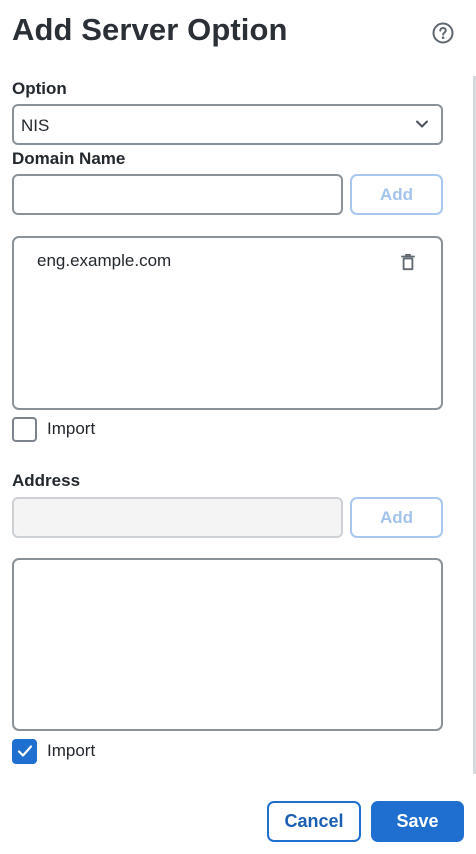 The height and width of the screenshot is (854, 476). What do you see at coordinates (150, 29) in the screenshot?
I see `dialog-title: Add Server Option` at bounding box center [150, 29].